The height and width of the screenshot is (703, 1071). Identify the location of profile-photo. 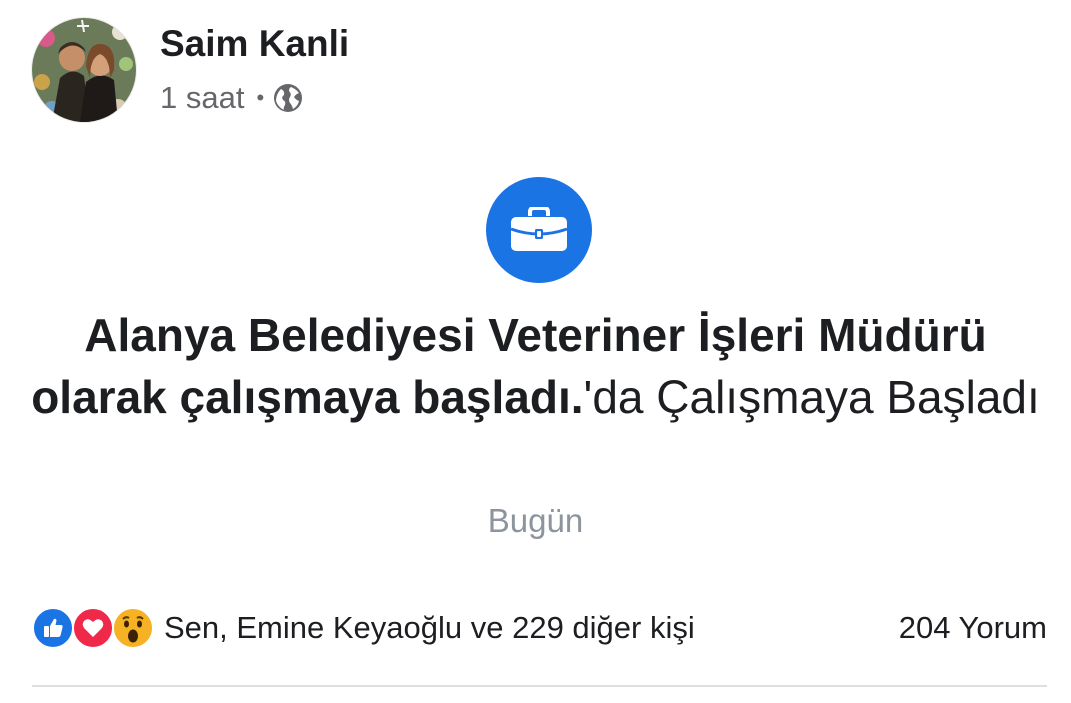
(84, 70).